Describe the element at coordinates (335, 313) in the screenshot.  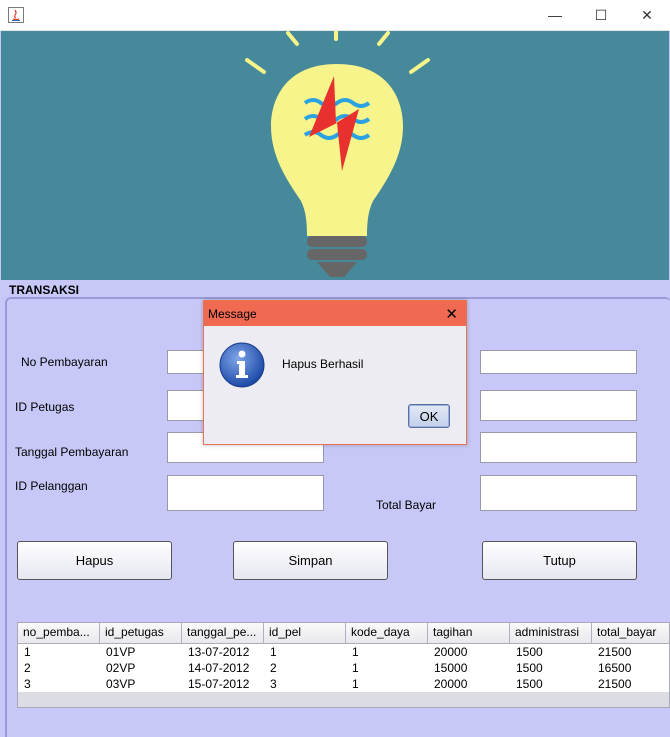
I see `dialog-titlebar: Message` at that location.